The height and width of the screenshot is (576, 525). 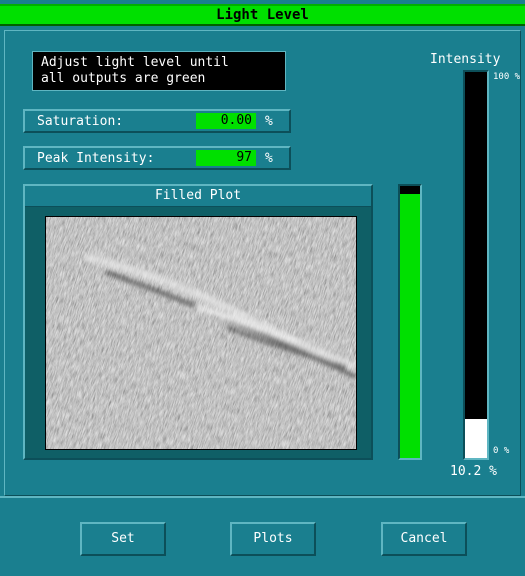 What do you see at coordinates (226, 158) in the screenshot?
I see `peak-intensity-value: 97` at bounding box center [226, 158].